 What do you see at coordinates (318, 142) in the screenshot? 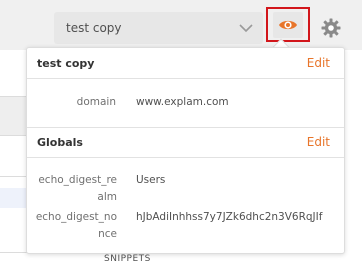
I see `edit-globals-link: Edit` at bounding box center [318, 142].